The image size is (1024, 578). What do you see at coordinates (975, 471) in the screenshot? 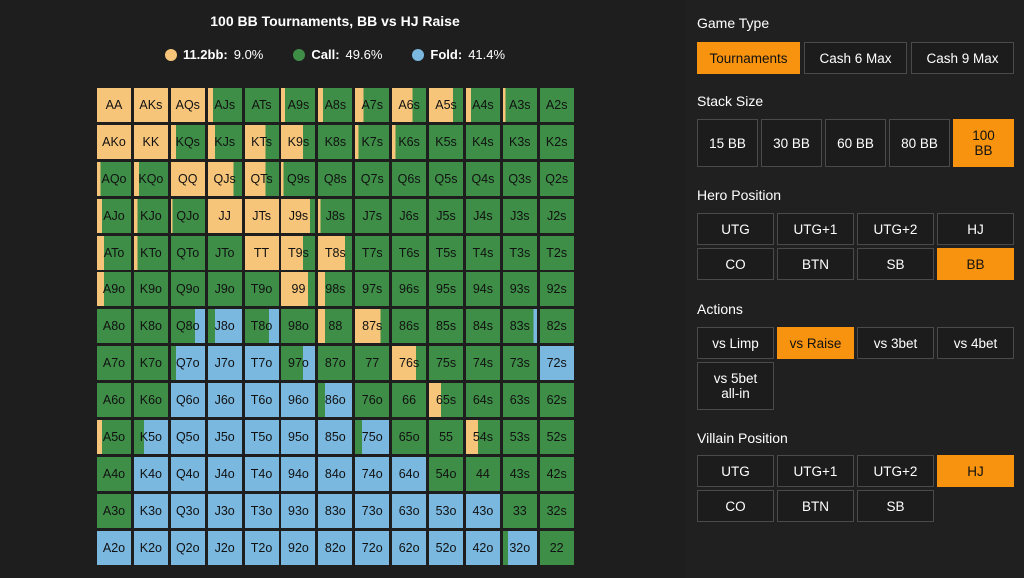
I see `villain-position-hj-button: HJ` at bounding box center [975, 471].